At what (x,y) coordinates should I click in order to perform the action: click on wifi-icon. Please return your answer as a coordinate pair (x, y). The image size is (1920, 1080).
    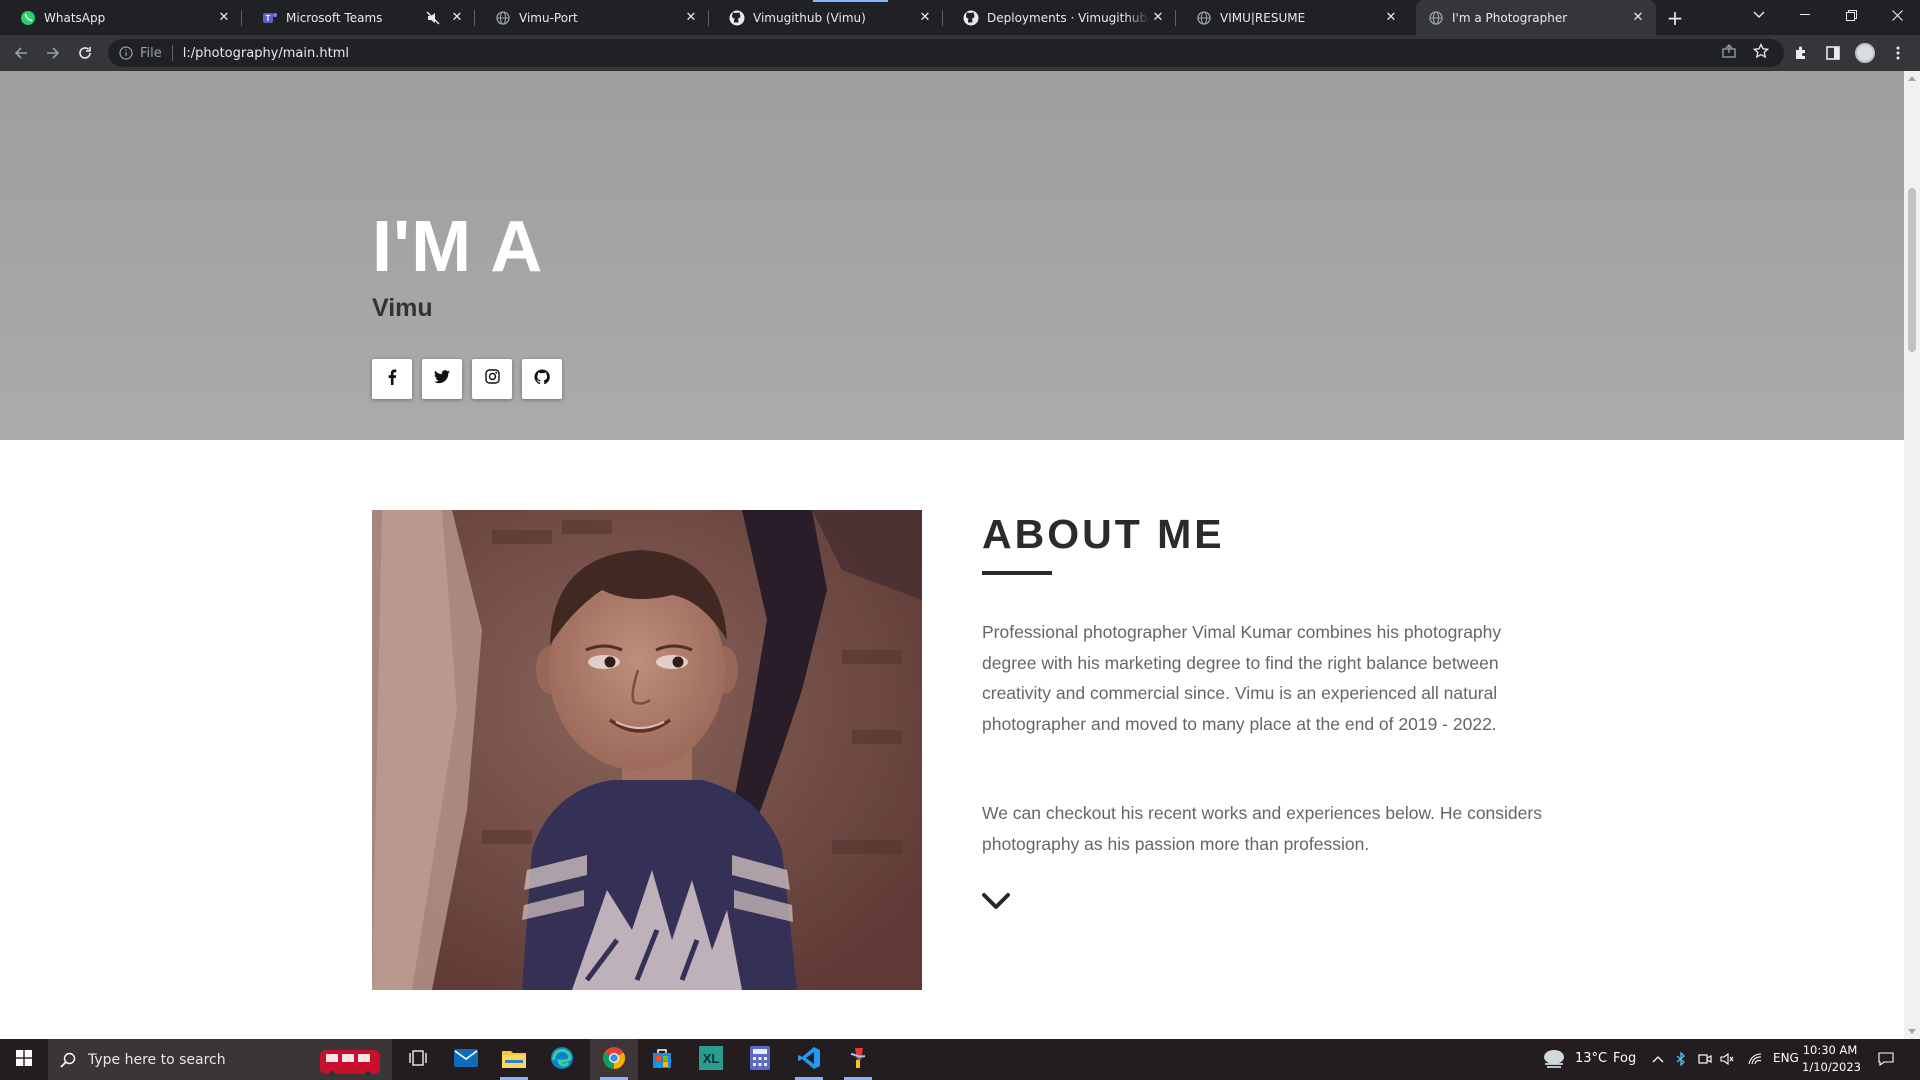
    Looking at the image, I should click on (1755, 1059).